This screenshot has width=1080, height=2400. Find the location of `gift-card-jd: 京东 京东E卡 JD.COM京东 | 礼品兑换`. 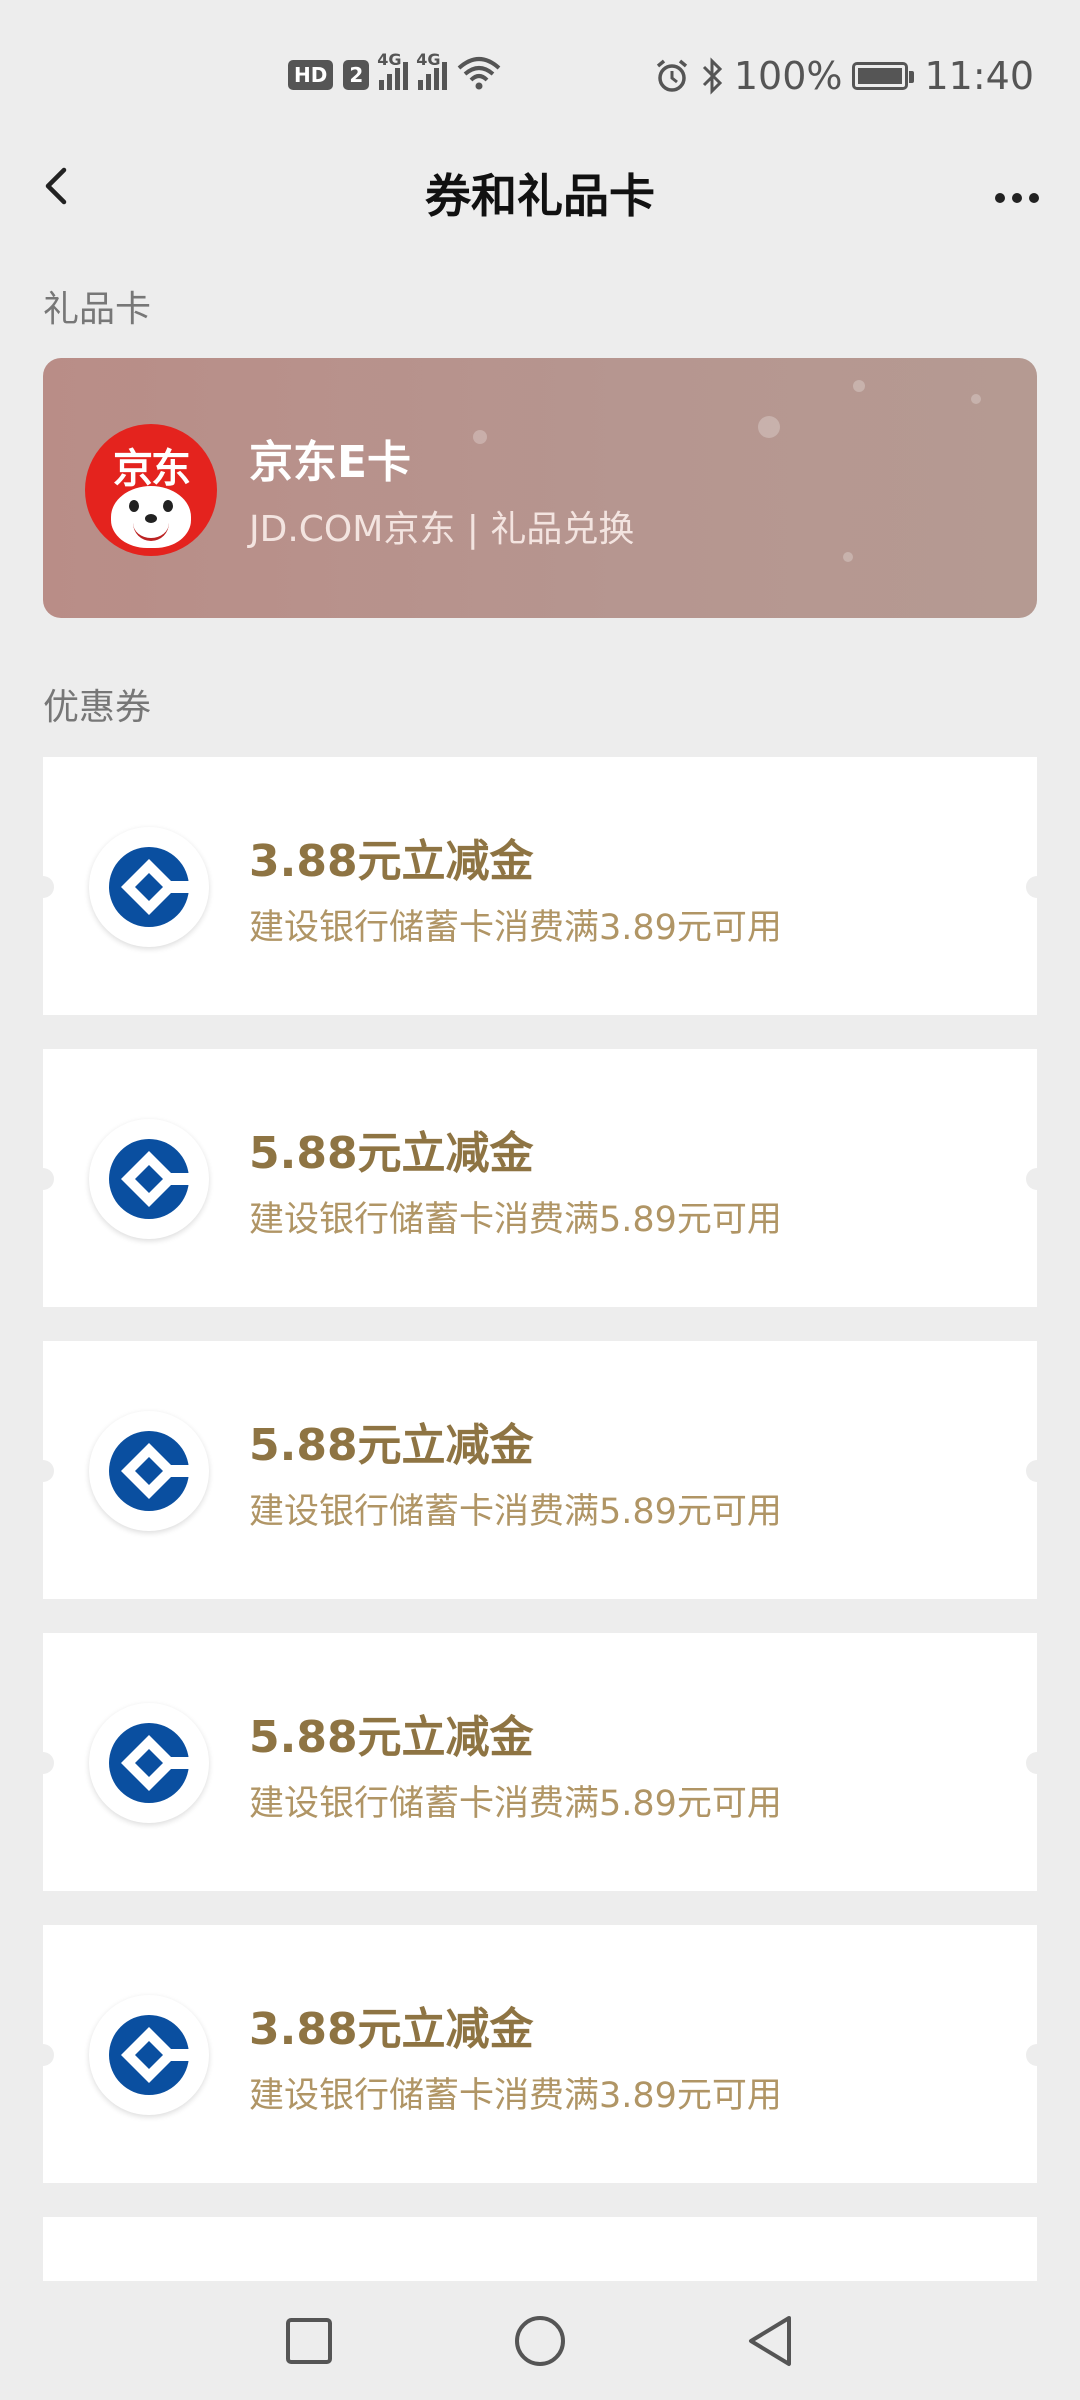

gift-card-jd: 京东 京东E卡 JD.COM京东 | 礼品兑换 is located at coordinates (540, 488).